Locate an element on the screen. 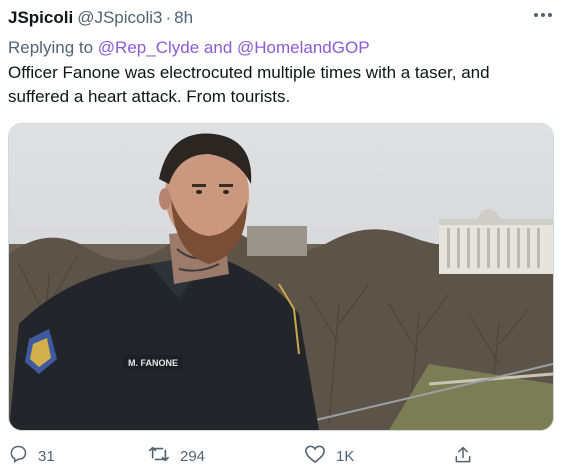 Image resolution: width=567 pixels, height=472 pixels. replying-to: Replying to @Rep_Clyde and @HomelandGOP is located at coordinates (189, 48).